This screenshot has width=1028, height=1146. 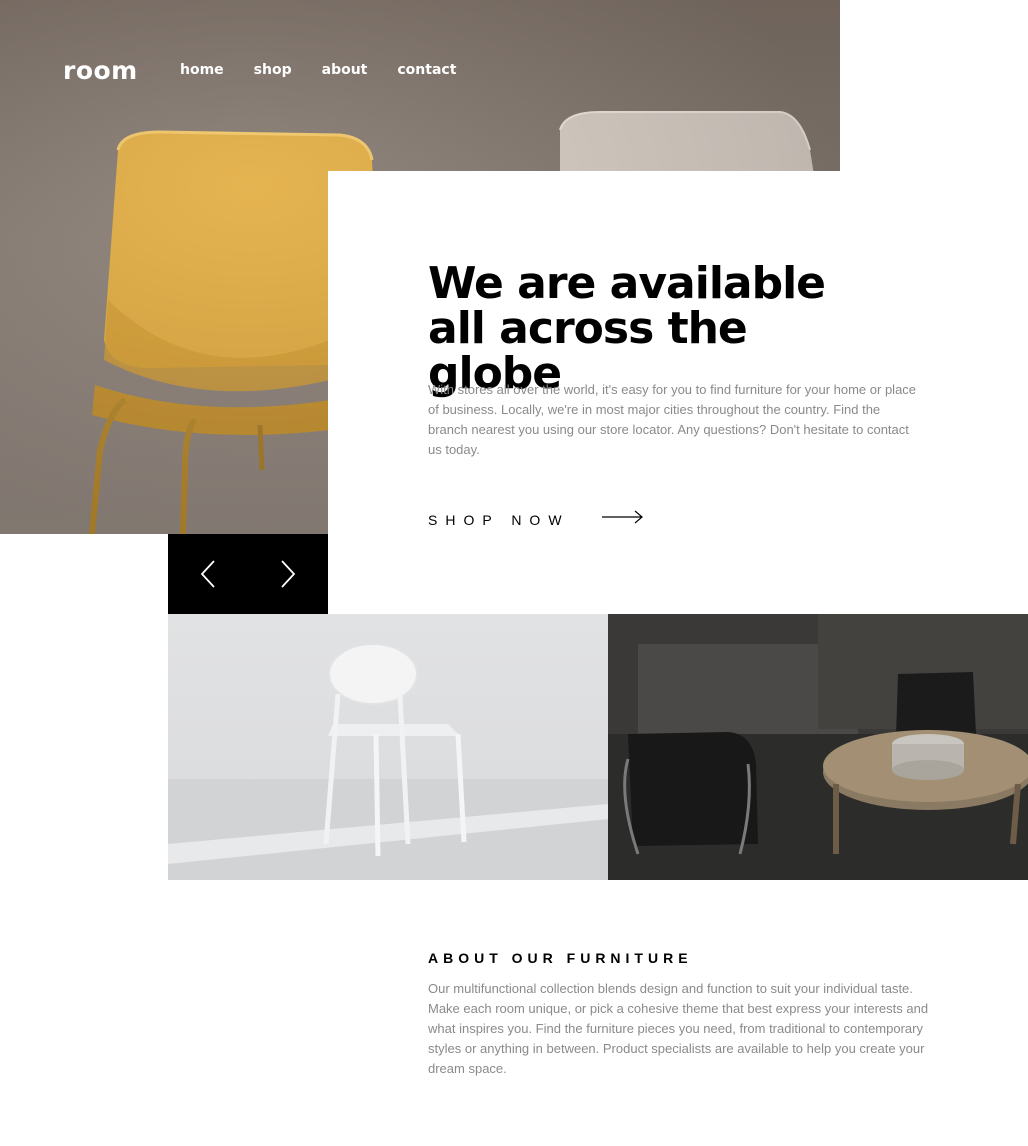 What do you see at coordinates (388, 747) in the screenshot?
I see `white-chair-photo` at bounding box center [388, 747].